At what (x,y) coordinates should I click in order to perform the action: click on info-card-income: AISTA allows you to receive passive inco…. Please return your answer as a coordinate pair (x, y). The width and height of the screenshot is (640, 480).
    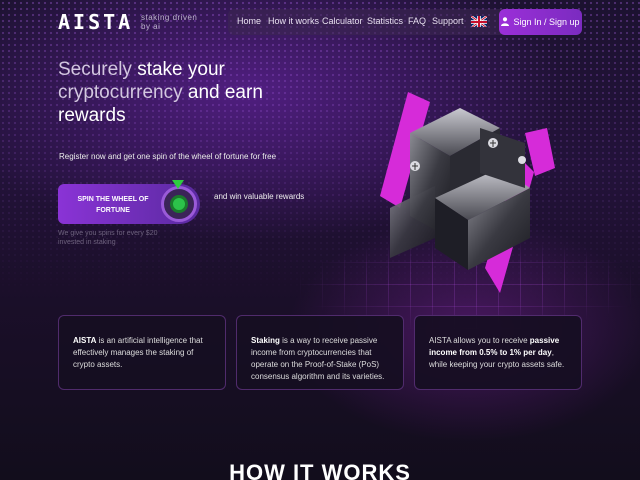
    Looking at the image, I should click on (498, 352).